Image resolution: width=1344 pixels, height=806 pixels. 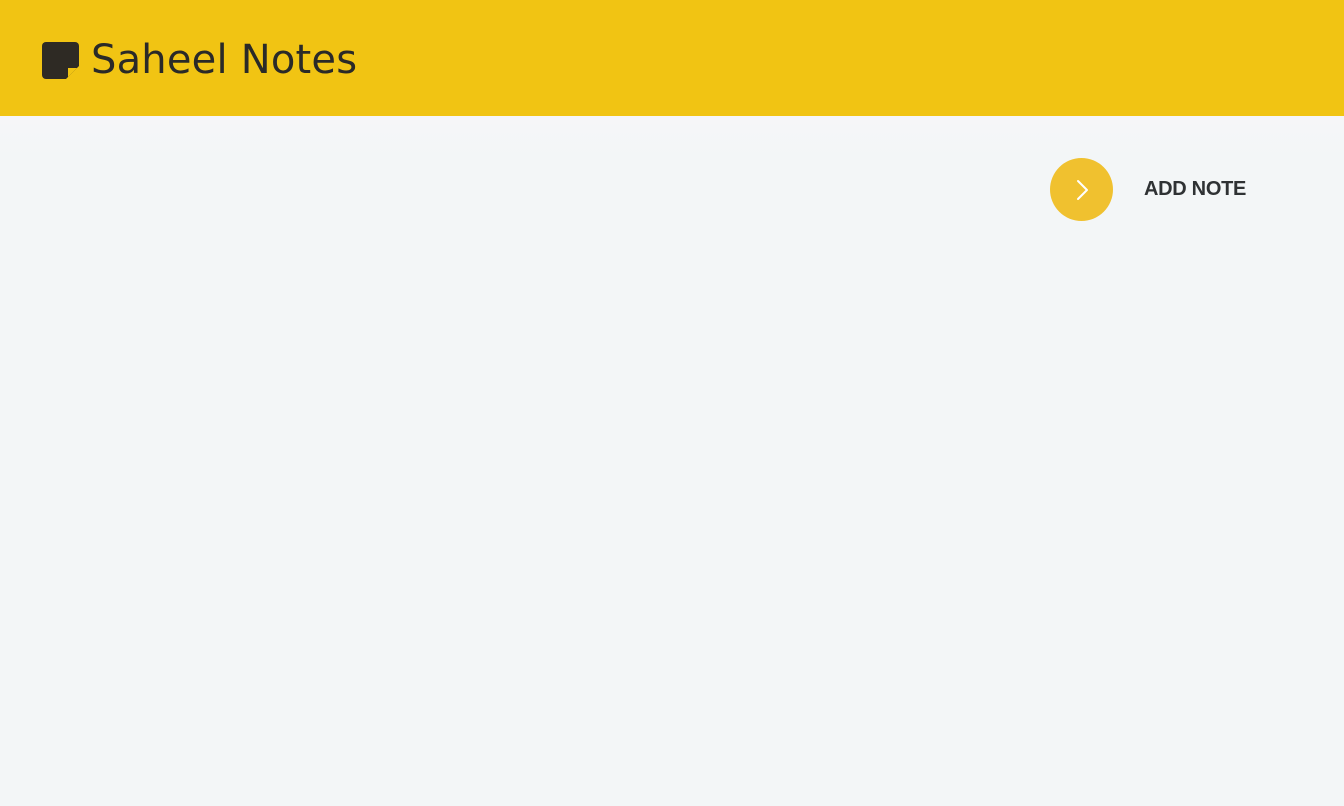 What do you see at coordinates (224, 60) in the screenshot?
I see `app-title: Saheel Notes` at bounding box center [224, 60].